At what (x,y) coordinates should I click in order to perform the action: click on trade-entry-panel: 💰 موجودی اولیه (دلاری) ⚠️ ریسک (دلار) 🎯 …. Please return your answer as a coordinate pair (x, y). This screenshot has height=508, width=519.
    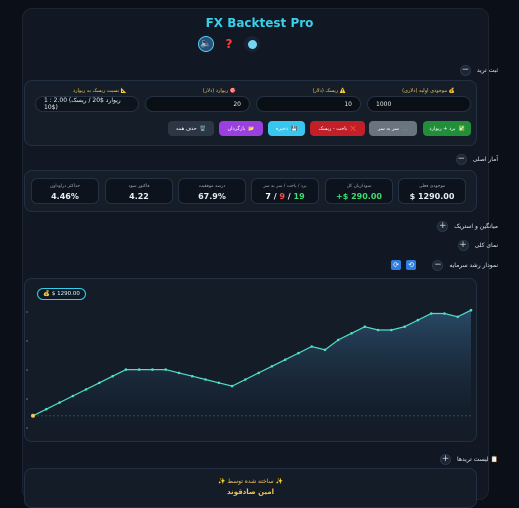
    Looking at the image, I should click on (250, 113).